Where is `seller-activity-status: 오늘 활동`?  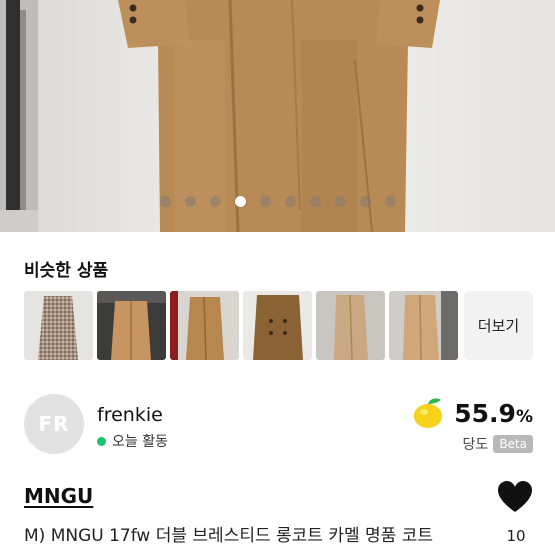 seller-activity-status: 오늘 활동 is located at coordinates (132, 441).